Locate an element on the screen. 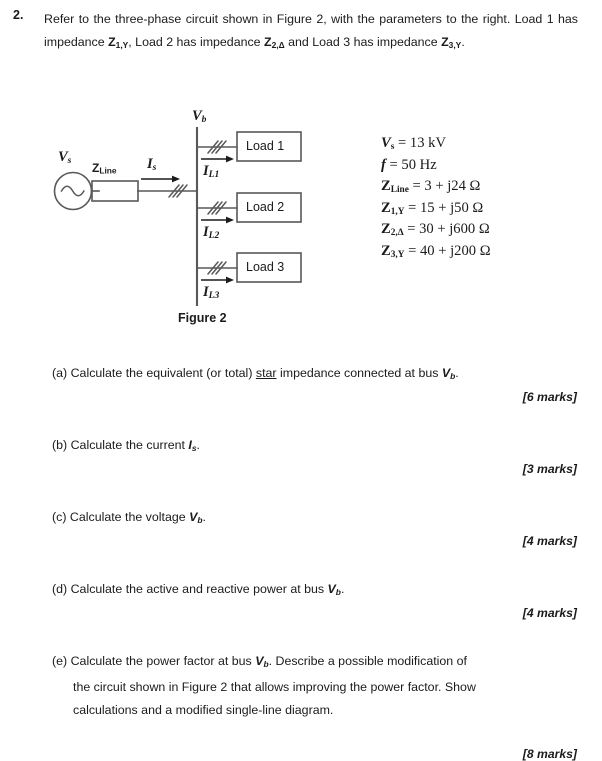 The image size is (602, 761). part-d-symbol-vb: Vb is located at coordinates (334, 589).